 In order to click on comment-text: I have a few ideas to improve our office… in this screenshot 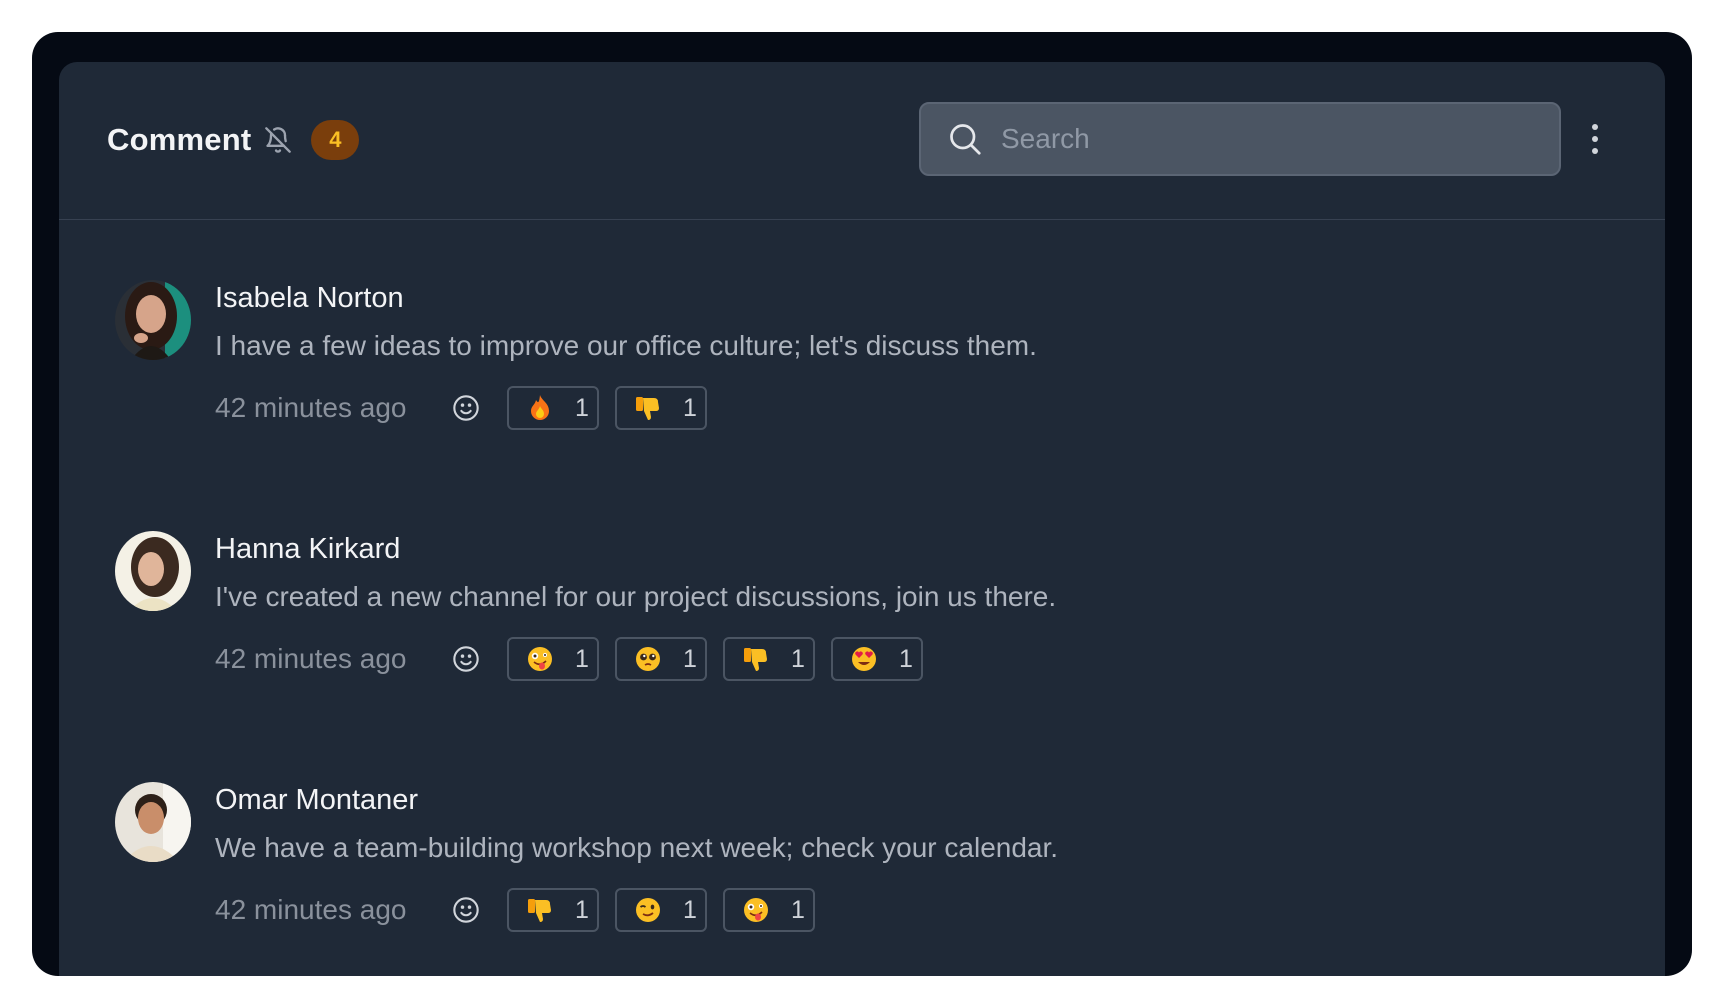, I will do `click(626, 345)`.